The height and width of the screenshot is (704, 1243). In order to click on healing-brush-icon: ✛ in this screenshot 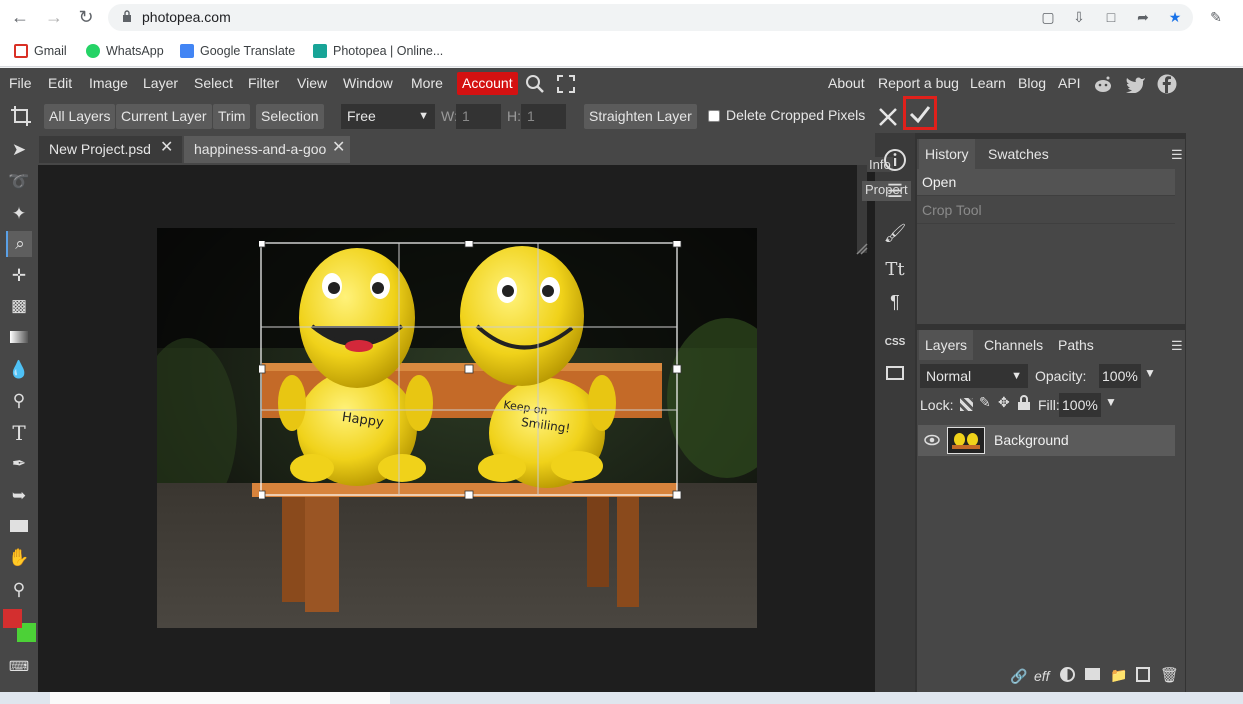, I will do `click(19, 276)`.